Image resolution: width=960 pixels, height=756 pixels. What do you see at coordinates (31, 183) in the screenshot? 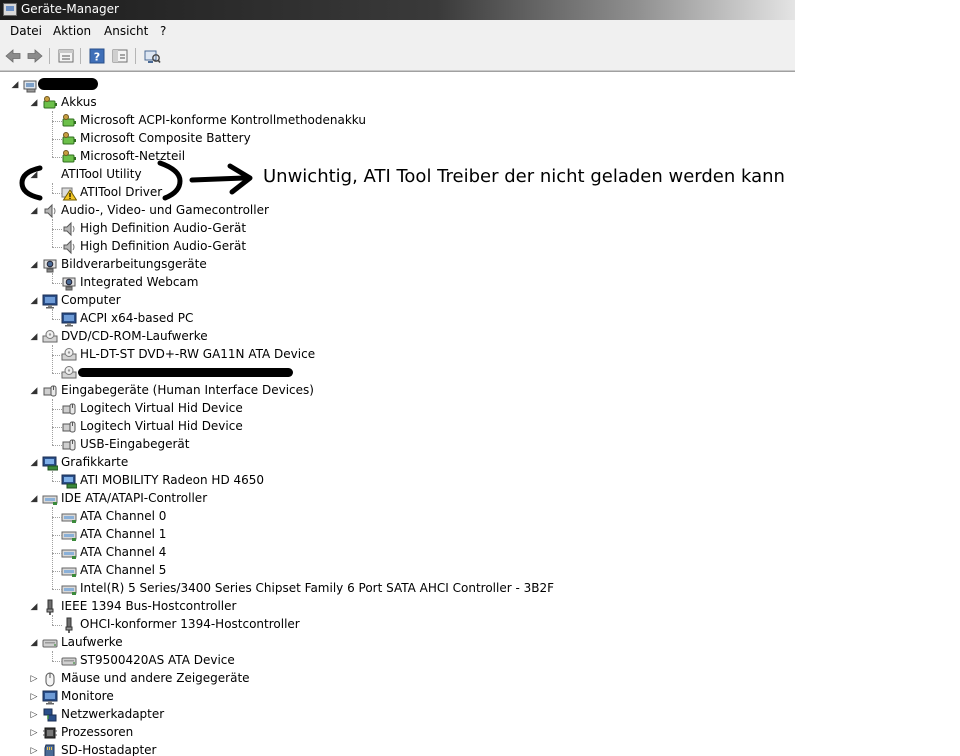
I see `annotation-left-bracket` at bounding box center [31, 183].